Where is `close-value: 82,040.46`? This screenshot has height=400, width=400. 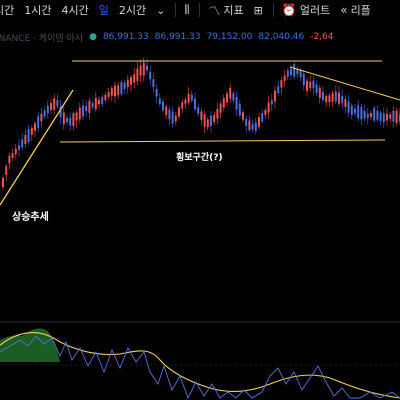 close-value: 82,040.46 is located at coordinates (281, 37).